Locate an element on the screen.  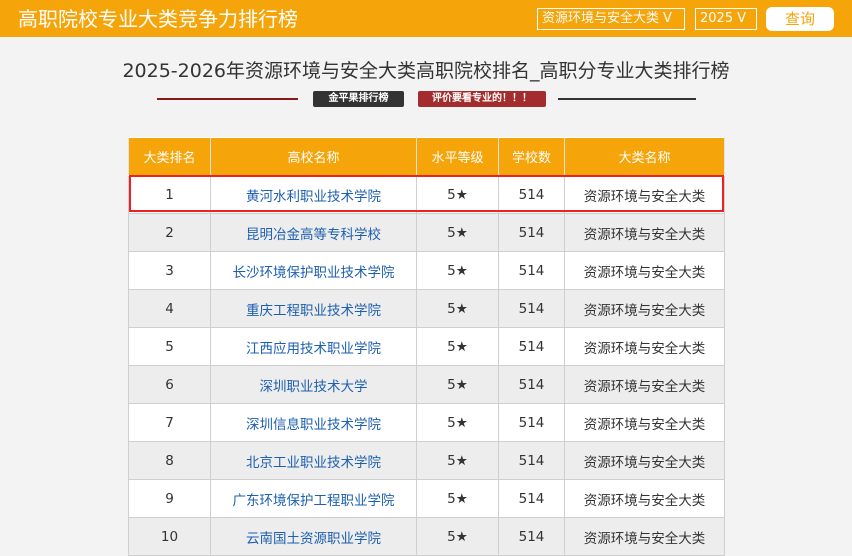
table-row: 1 黄河水利职业技术学院 5★ 514 资源环境与安全大类 is located at coordinates (426, 194).